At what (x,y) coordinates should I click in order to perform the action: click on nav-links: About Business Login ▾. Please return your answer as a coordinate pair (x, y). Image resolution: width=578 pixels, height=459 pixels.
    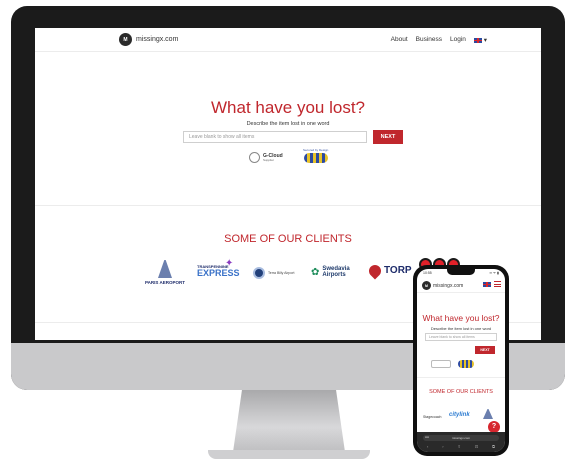
    Looking at the image, I should click on (439, 40).